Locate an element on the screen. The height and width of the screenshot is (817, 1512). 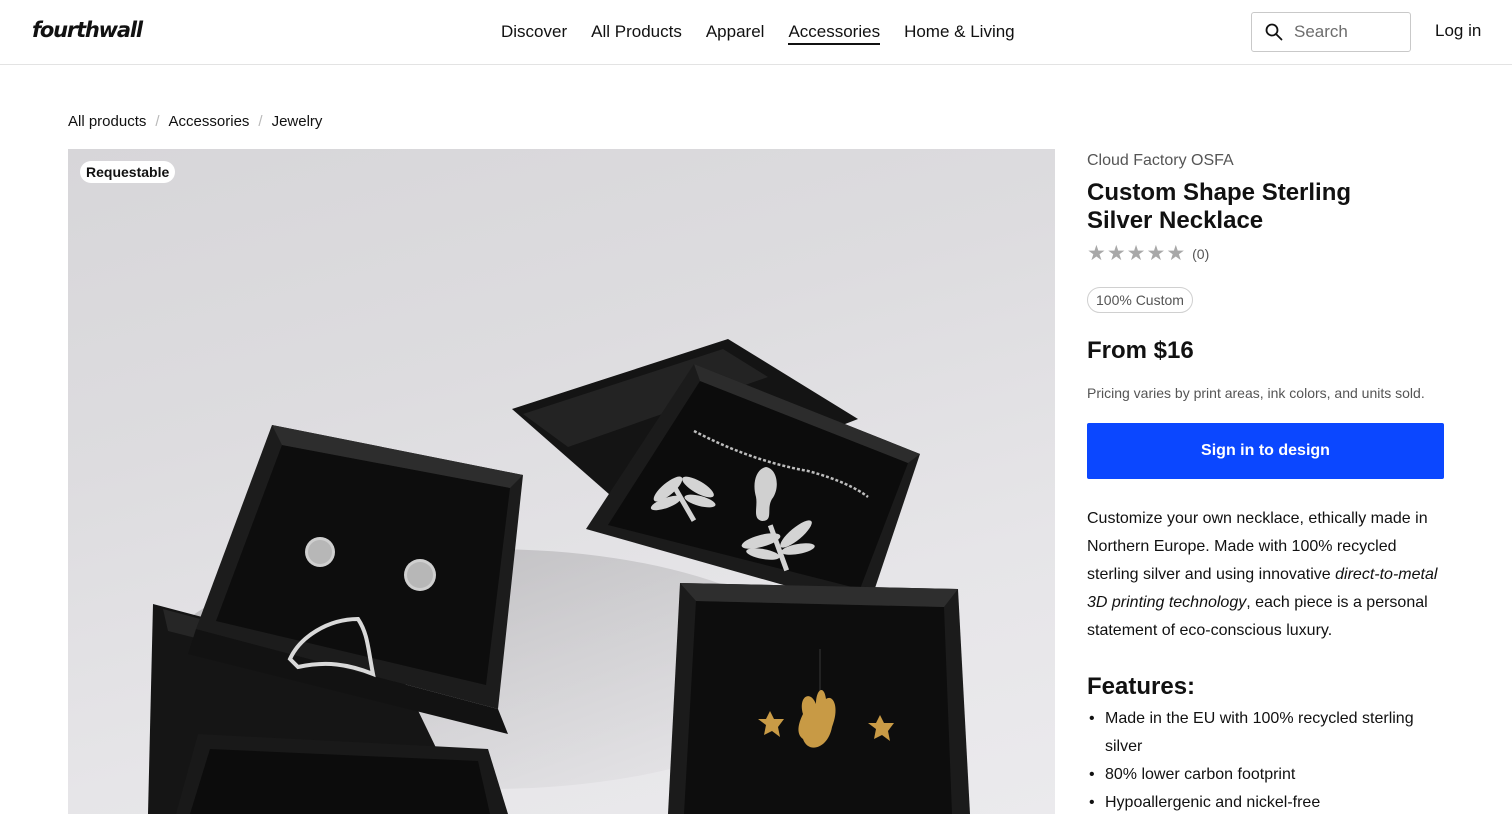
login-link: Log in is located at coordinates (1458, 31).